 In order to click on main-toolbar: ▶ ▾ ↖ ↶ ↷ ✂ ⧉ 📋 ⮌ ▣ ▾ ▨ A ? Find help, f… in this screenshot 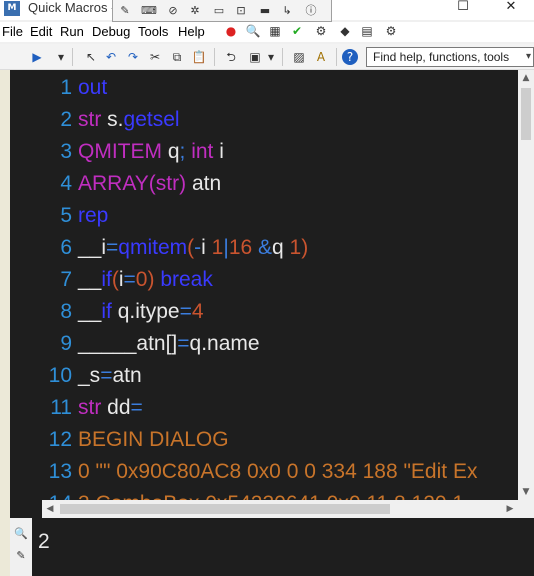, I will do `click(267, 57)`.